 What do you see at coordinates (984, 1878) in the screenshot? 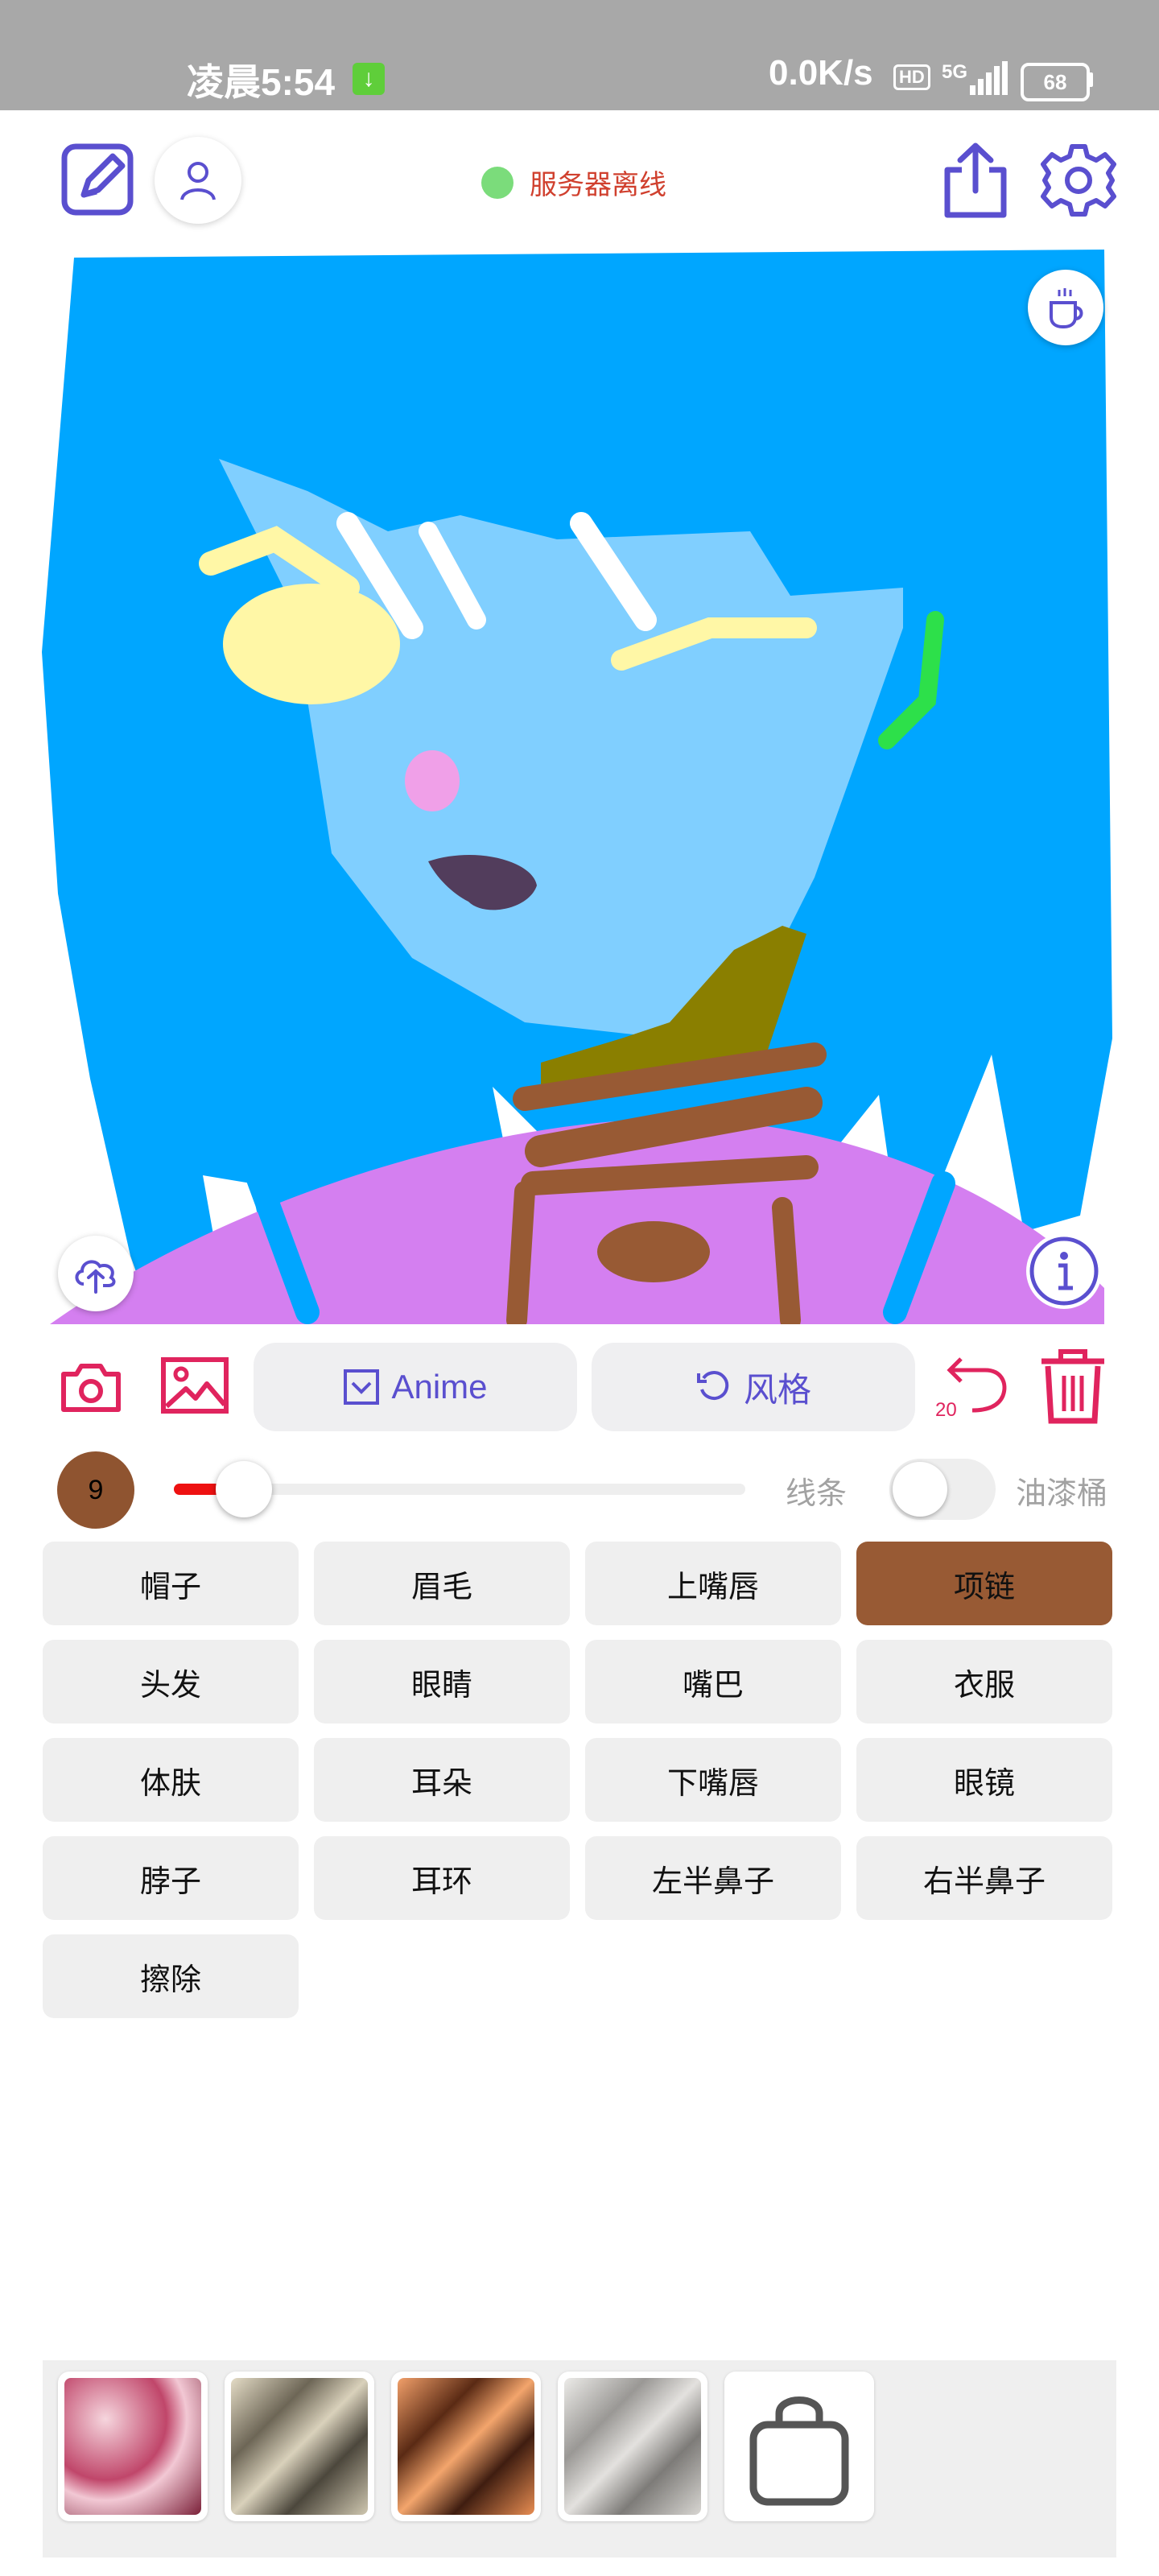
I see `part-button-right-nose: 右半鼻子` at bounding box center [984, 1878].